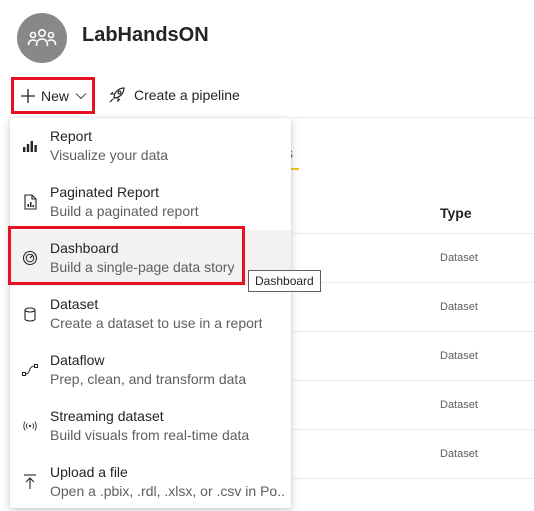 This screenshot has height=511, width=534. I want to click on menu-item-title: Upload a file, so click(89, 472).